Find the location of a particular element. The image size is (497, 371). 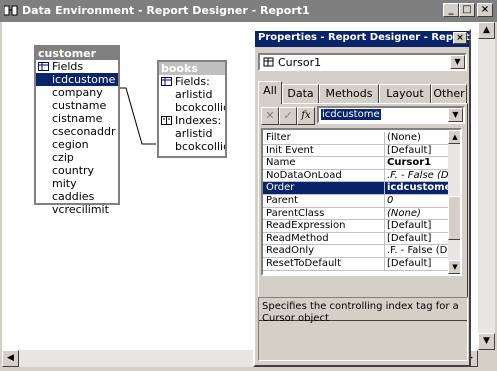

property-name: Name is located at coordinates (281, 163).